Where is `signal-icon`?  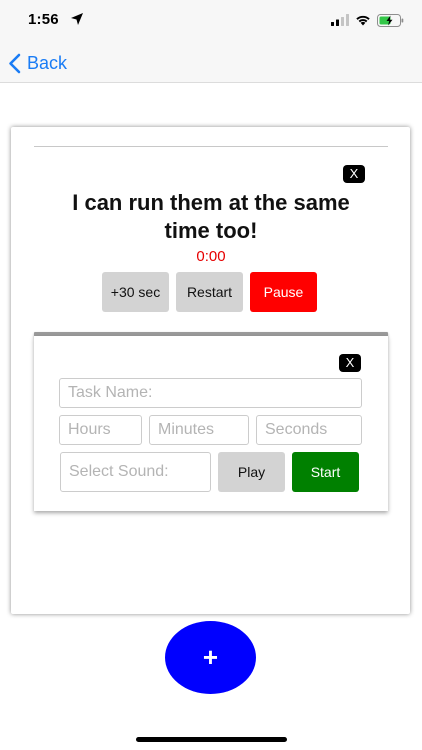 signal-icon is located at coordinates (340, 20).